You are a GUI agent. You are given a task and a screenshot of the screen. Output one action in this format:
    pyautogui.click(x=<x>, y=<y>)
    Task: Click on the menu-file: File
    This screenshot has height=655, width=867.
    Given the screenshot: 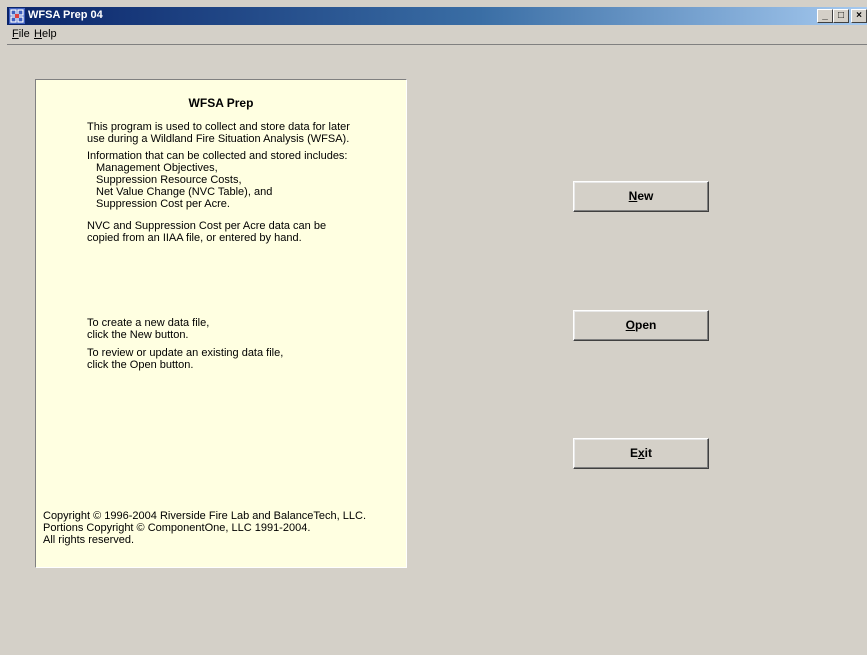 What is the action you would take?
    pyautogui.click(x=21, y=34)
    